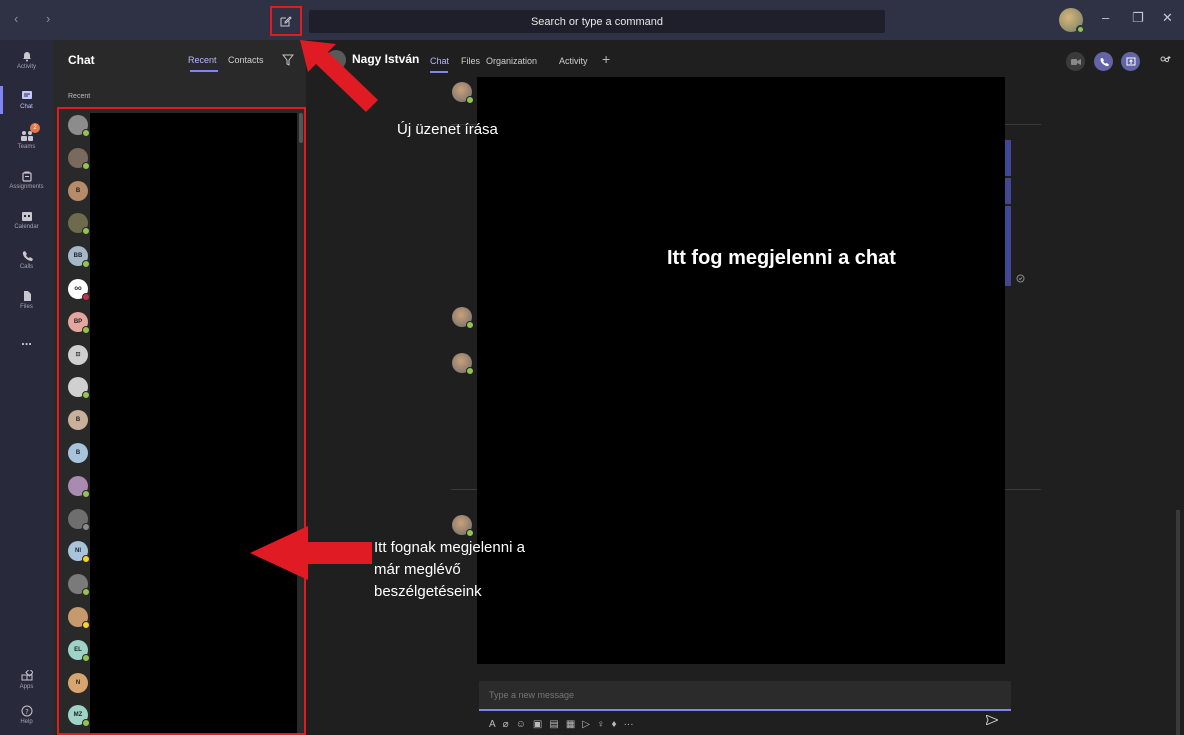  Describe the element at coordinates (311, 553) in the screenshot. I see `arrow-to-conversation-list` at that location.